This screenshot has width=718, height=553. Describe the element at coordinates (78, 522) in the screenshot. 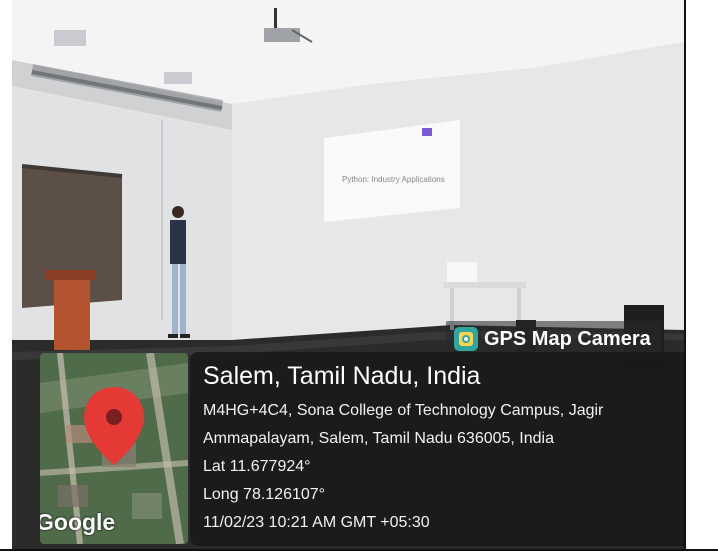

I see `map-provider-logo: Google` at that location.